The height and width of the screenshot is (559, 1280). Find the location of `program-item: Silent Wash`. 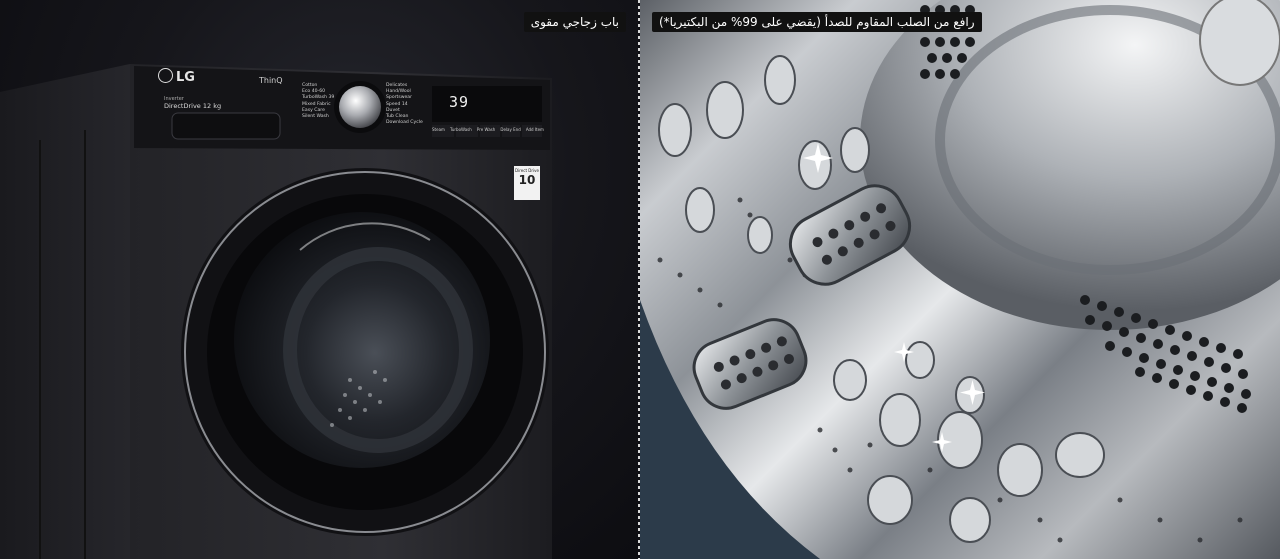

program-item: Silent Wash is located at coordinates (315, 117).